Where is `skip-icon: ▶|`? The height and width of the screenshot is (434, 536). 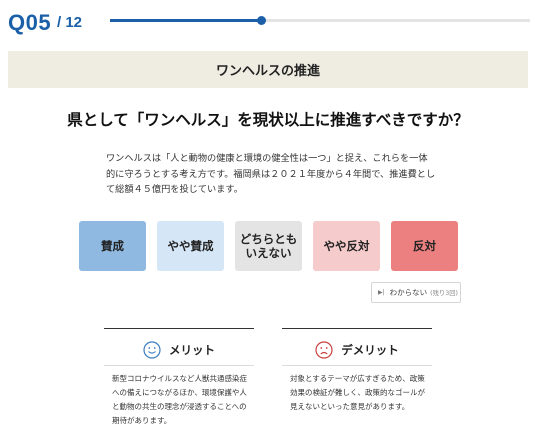
skip-icon: ▶| is located at coordinates (381, 292).